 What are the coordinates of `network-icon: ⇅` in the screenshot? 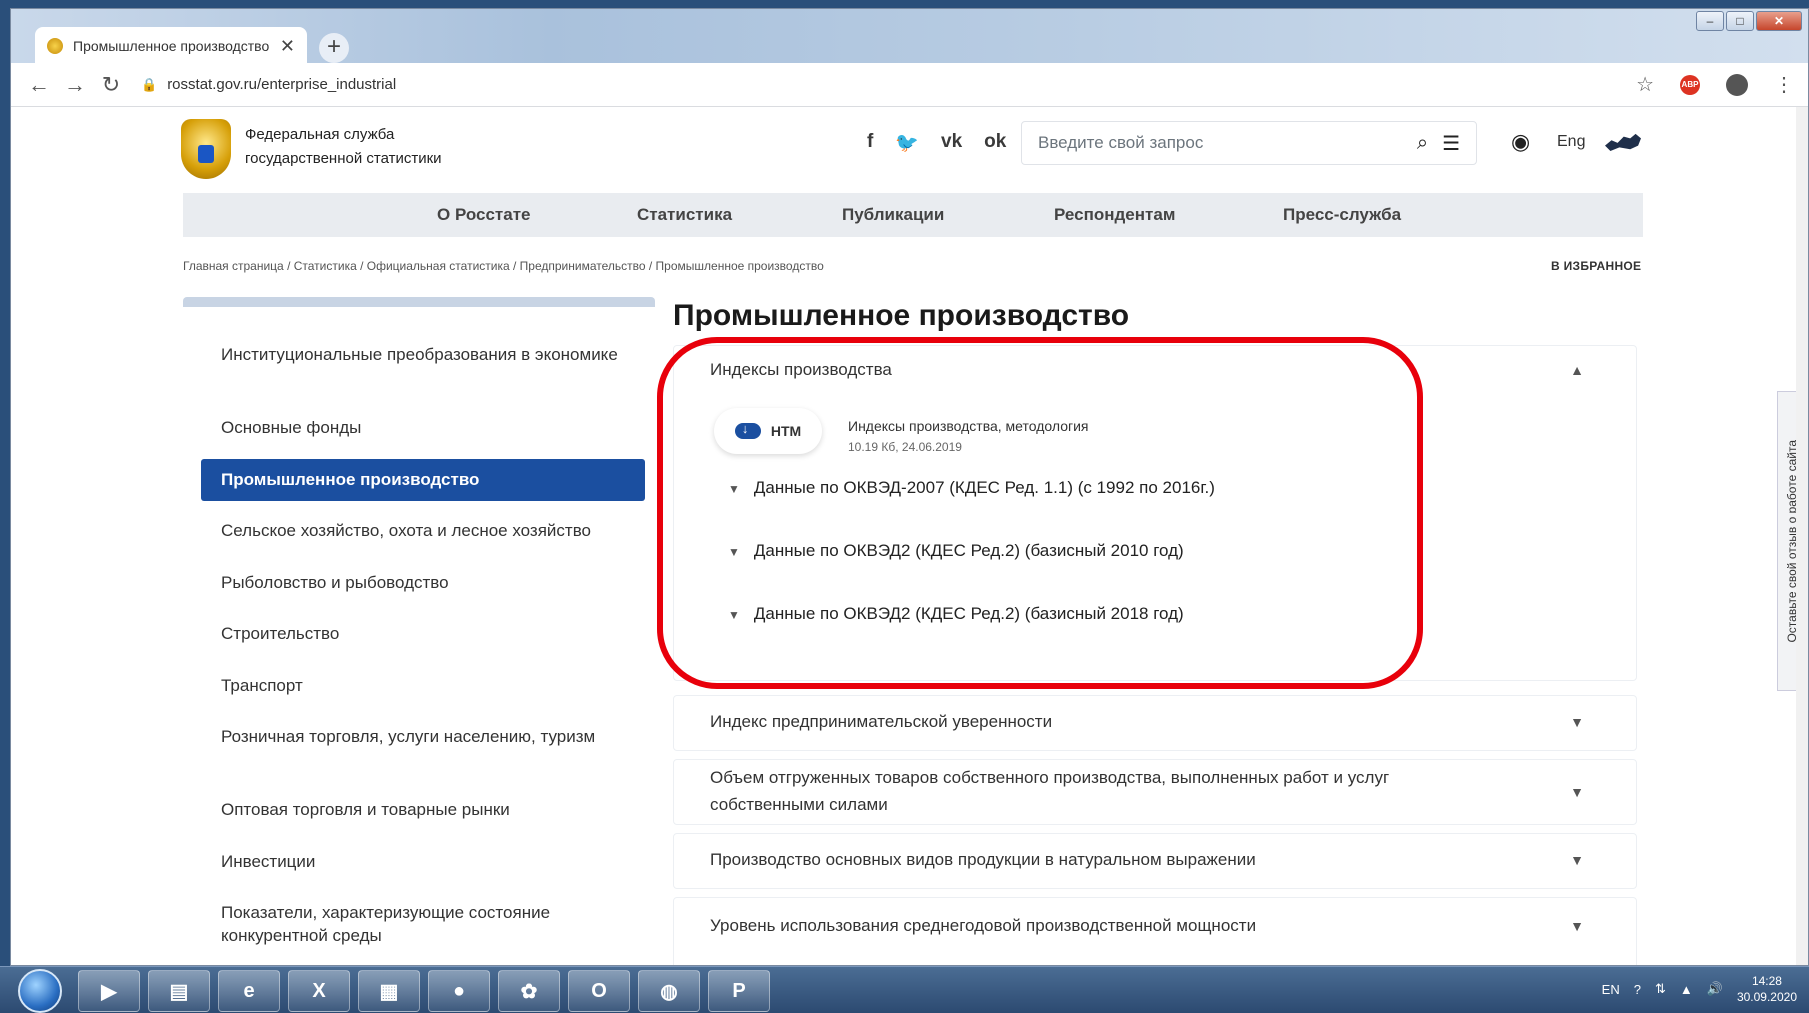 It's located at (1660, 989).